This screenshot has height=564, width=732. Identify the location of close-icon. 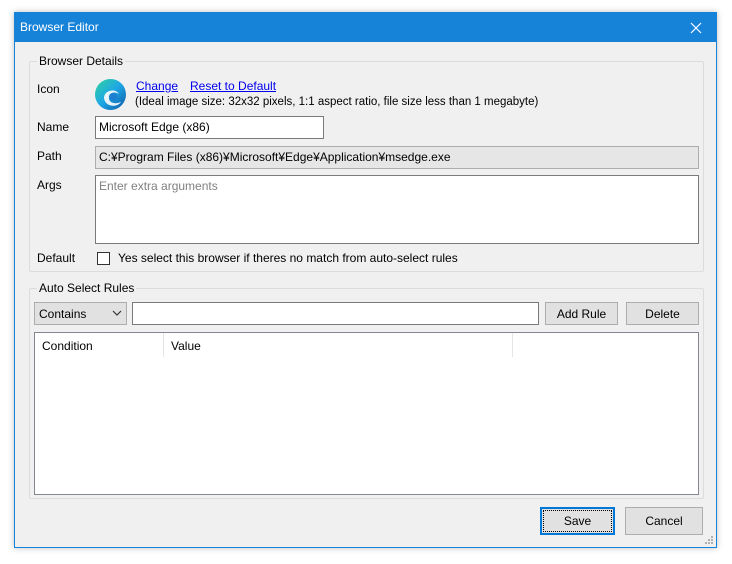
(696, 27).